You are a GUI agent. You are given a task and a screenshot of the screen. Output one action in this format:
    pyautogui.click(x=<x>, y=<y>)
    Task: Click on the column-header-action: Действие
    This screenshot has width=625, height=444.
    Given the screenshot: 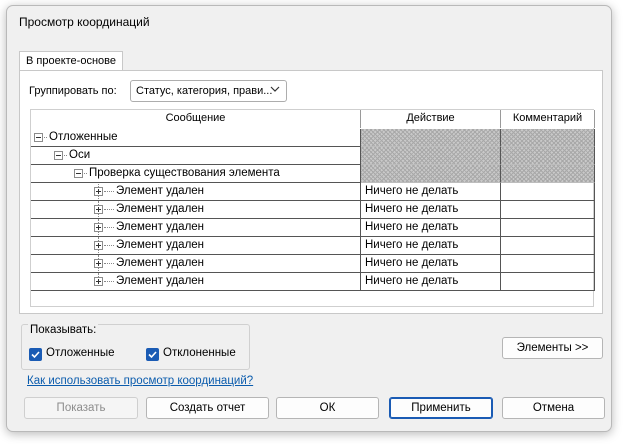 What is the action you would take?
    pyautogui.click(x=431, y=119)
    